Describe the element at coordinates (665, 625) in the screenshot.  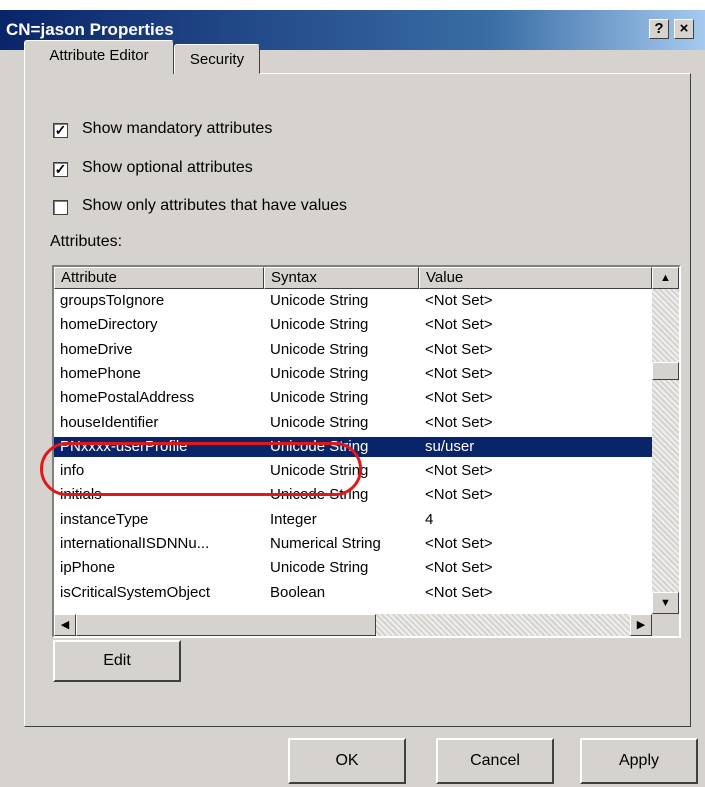
I see `scroll-corner` at that location.